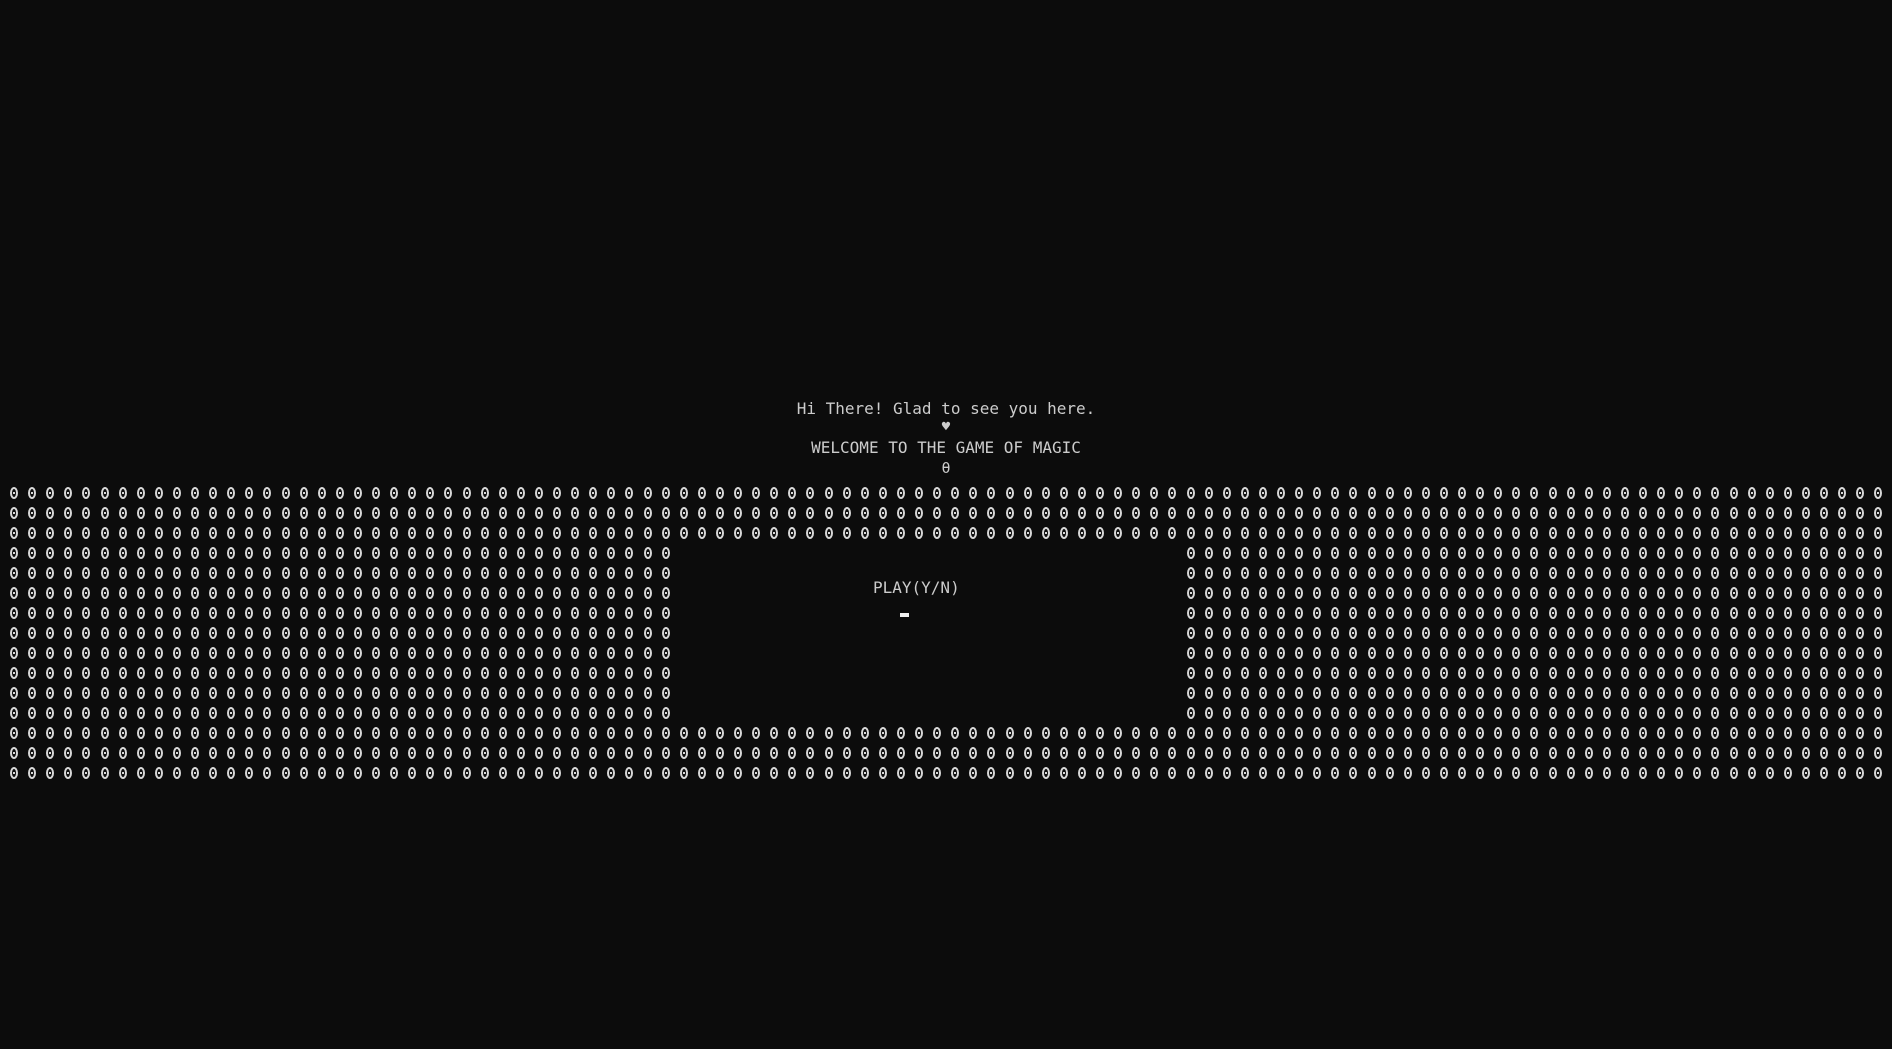  I want to click on prompt-area, so click(923, 631).